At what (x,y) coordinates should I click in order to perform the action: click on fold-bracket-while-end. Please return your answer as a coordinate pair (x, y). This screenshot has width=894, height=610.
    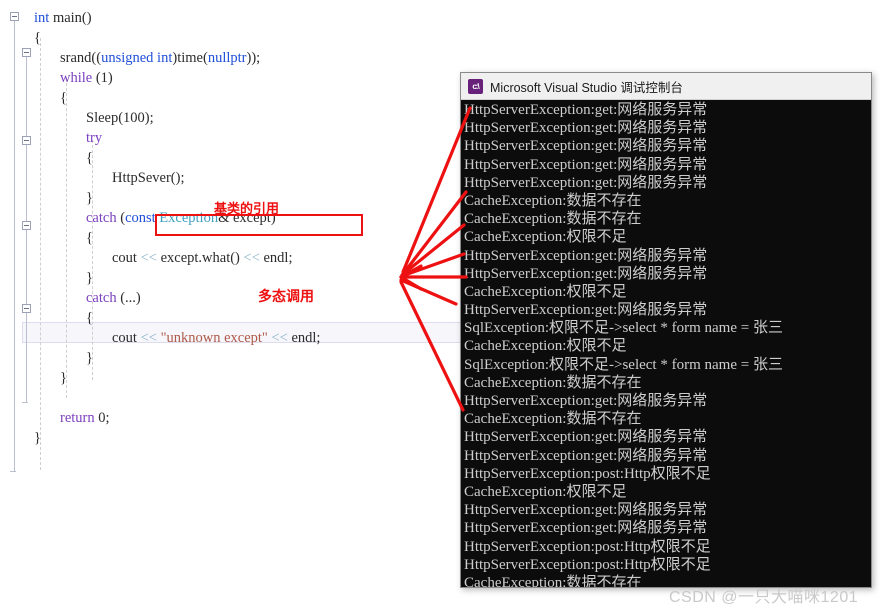
    Looking at the image, I should click on (25, 402).